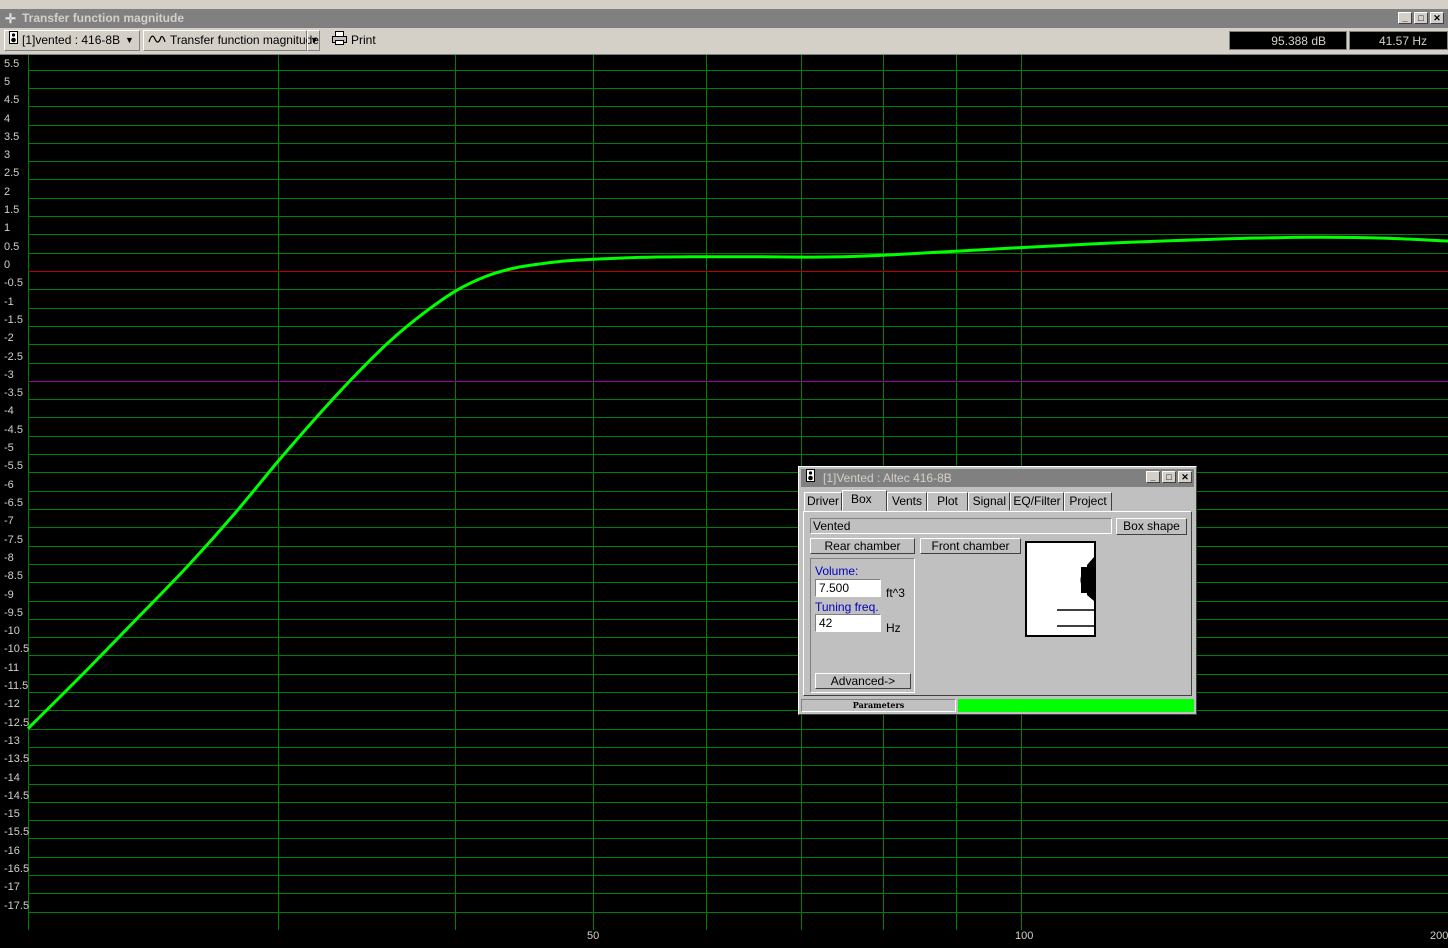 The height and width of the screenshot is (948, 1448). I want to click on plot-select-label: Transfer function magnitude, so click(244, 40).